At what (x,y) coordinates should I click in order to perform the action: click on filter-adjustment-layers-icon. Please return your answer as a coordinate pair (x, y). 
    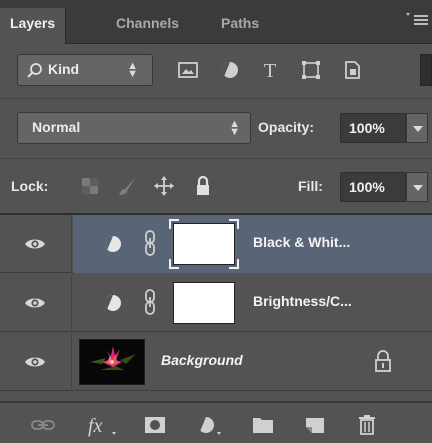
    Looking at the image, I should click on (230, 70).